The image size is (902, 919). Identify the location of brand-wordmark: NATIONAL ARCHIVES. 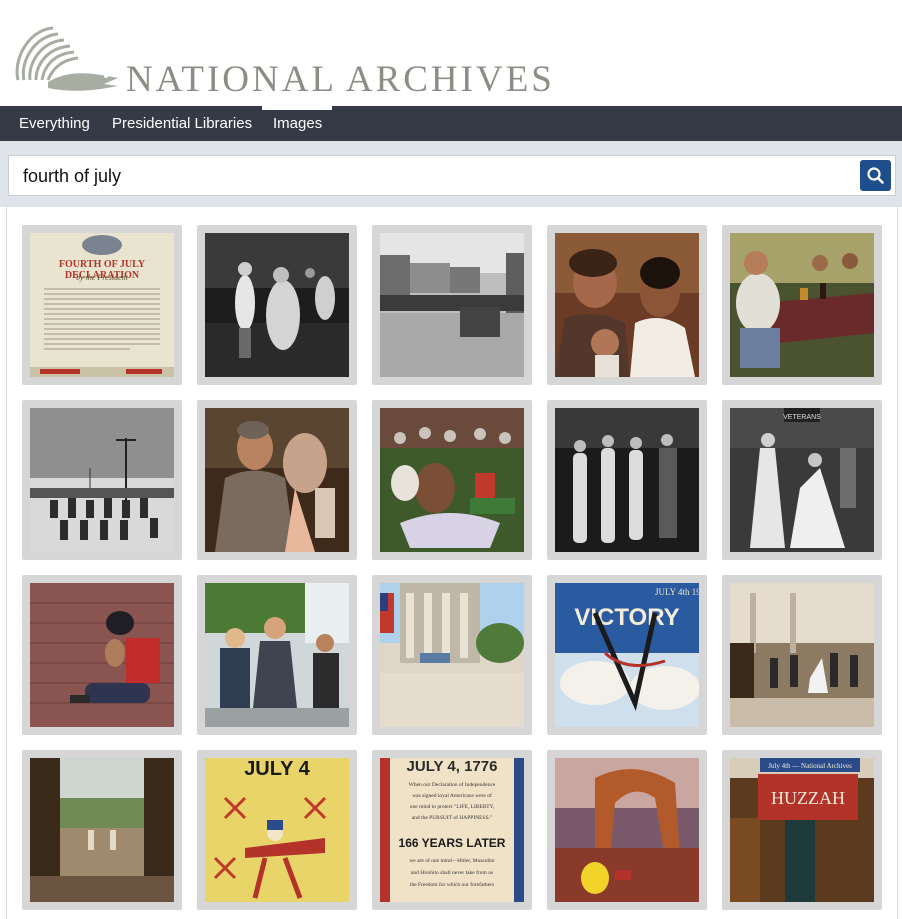
(340, 79).